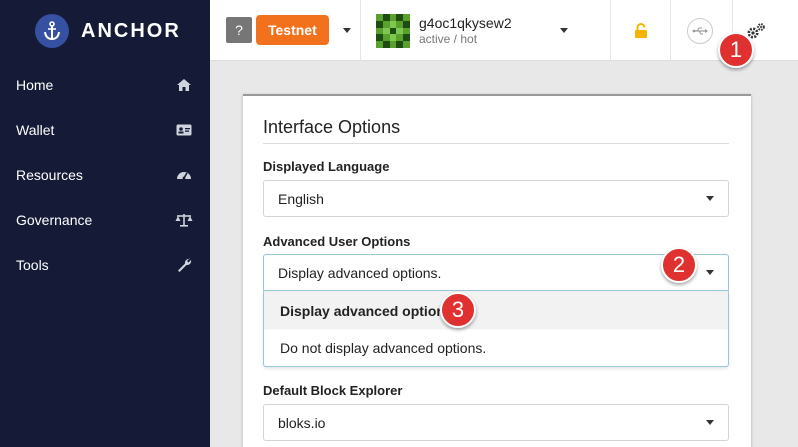 The width and height of the screenshot is (798, 447). What do you see at coordinates (184, 220) in the screenshot?
I see `balance-scale-icon` at bounding box center [184, 220].